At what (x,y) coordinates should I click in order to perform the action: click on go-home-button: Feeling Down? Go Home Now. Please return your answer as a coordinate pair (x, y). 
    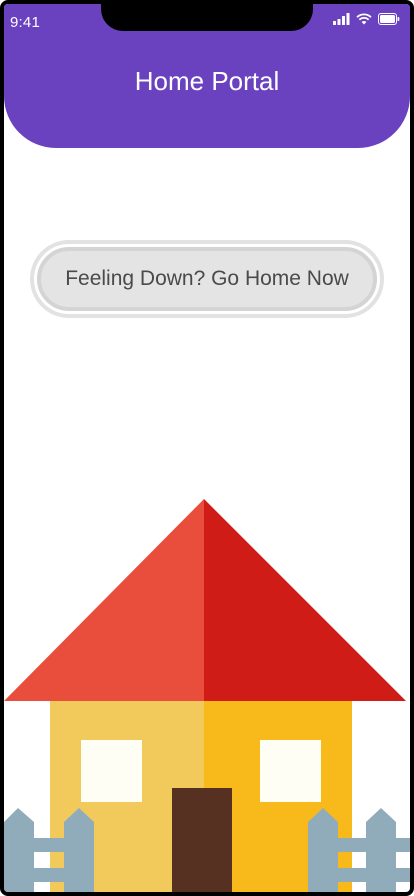
    Looking at the image, I should click on (207, 279).